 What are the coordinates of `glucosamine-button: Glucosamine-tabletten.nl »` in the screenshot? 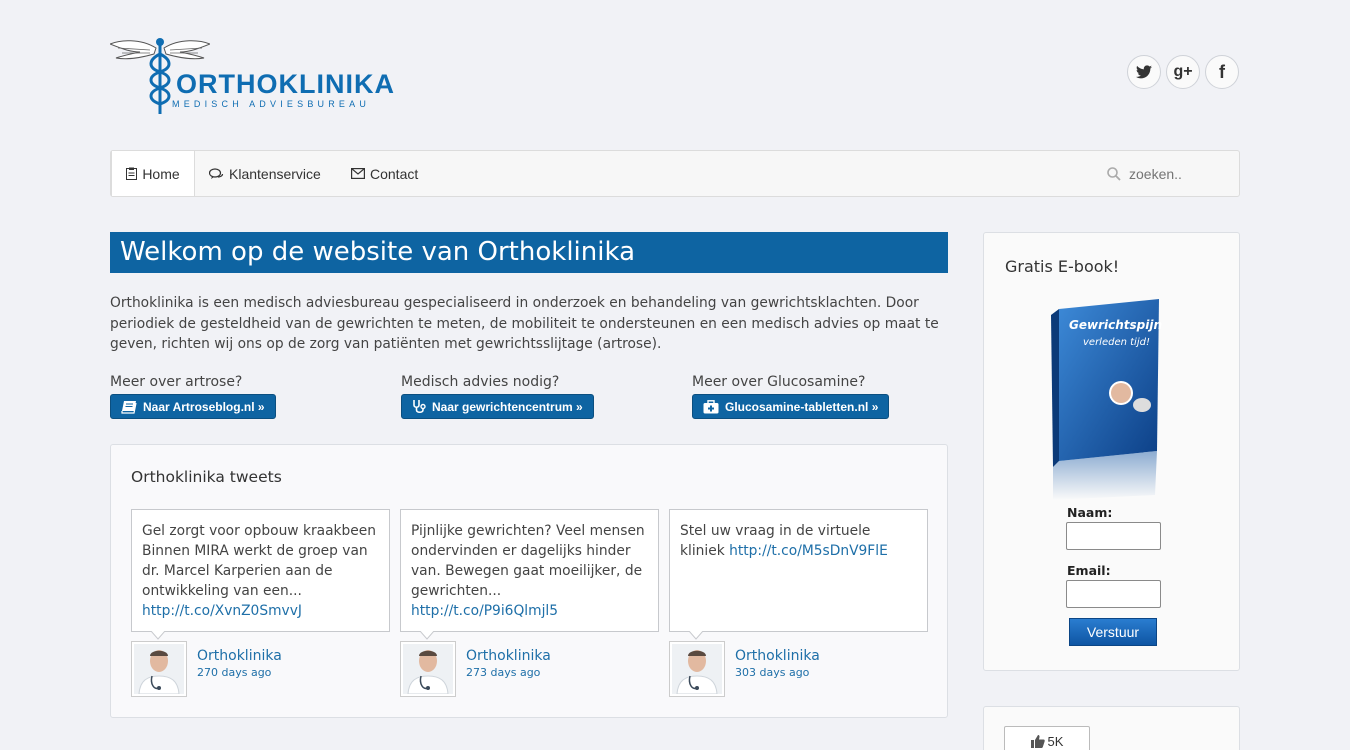 It's located at (791, 406).